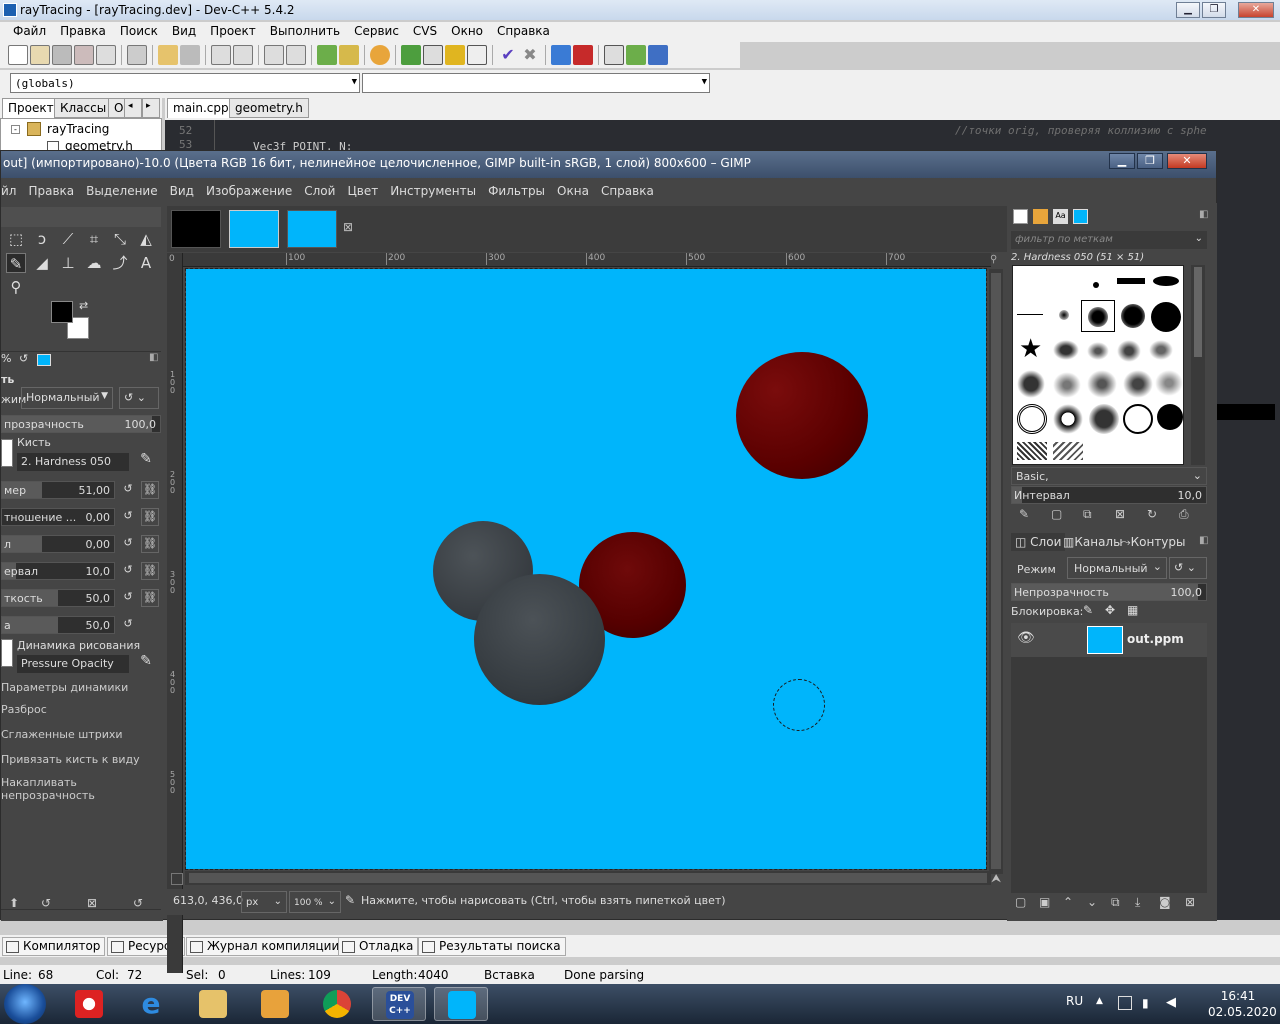 The width and height of the screenshot is (1280, 1024). What do you see at coordinates (411, 55) in the screenshot?
I see `compile-icon` at bounding box center [411, 55].